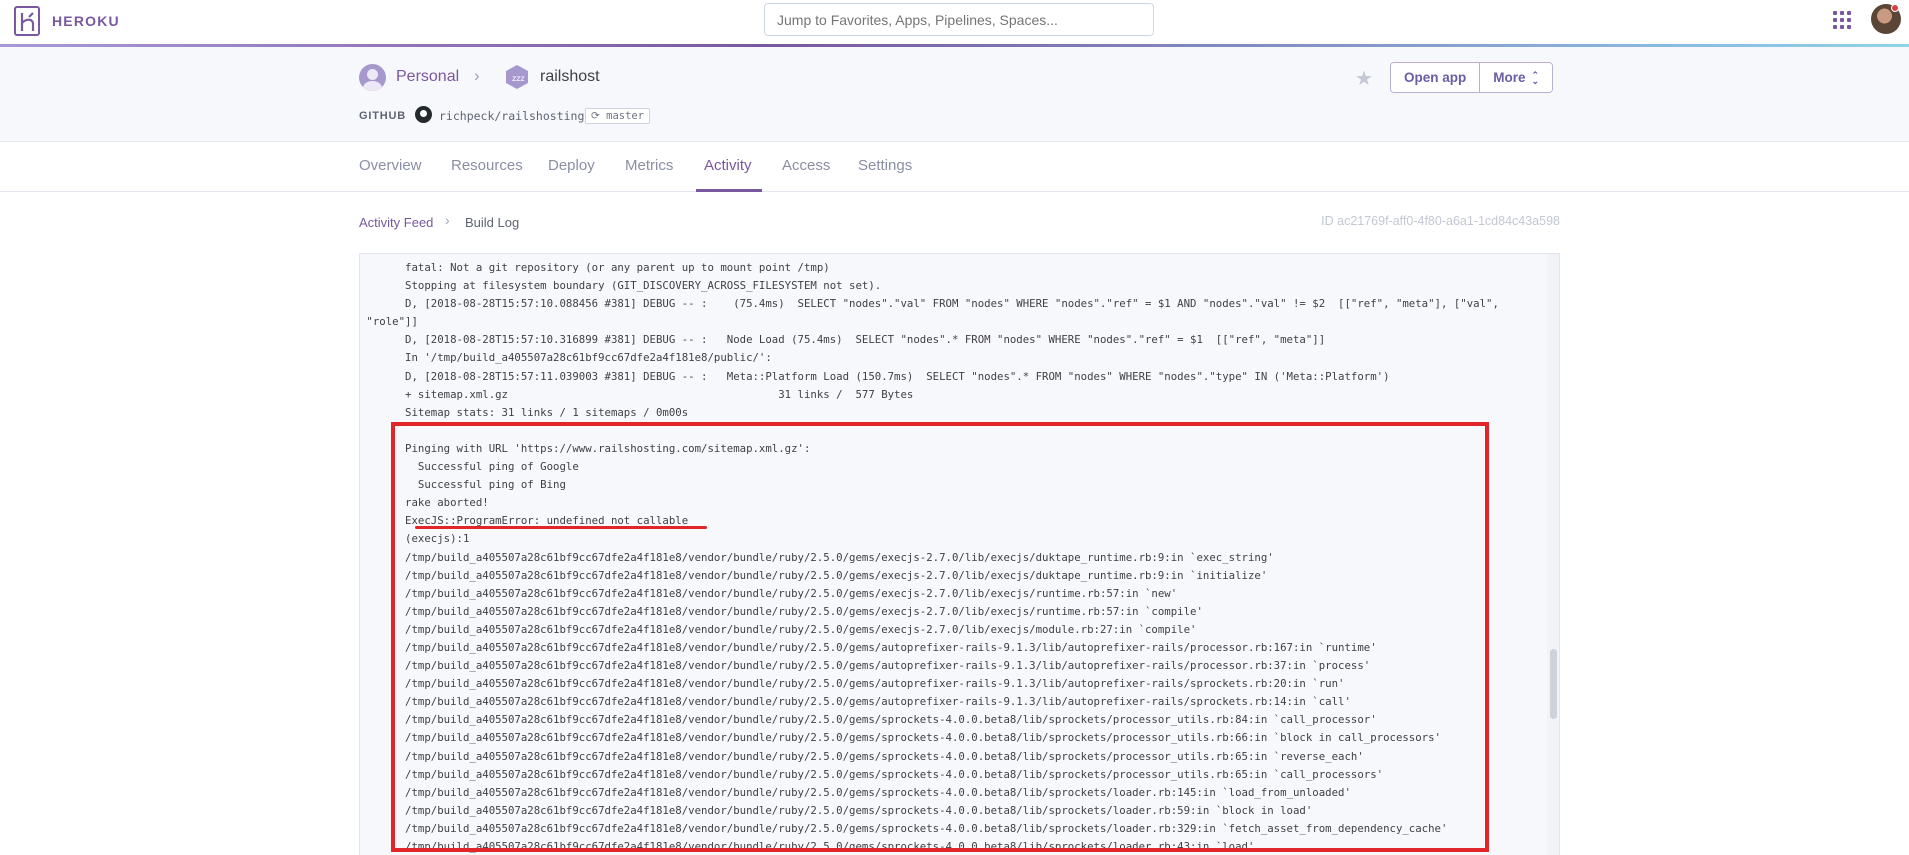  Describe the element at coordinates (487, 165) in the screenshot. I see `tab-resources: Resources` at that location.